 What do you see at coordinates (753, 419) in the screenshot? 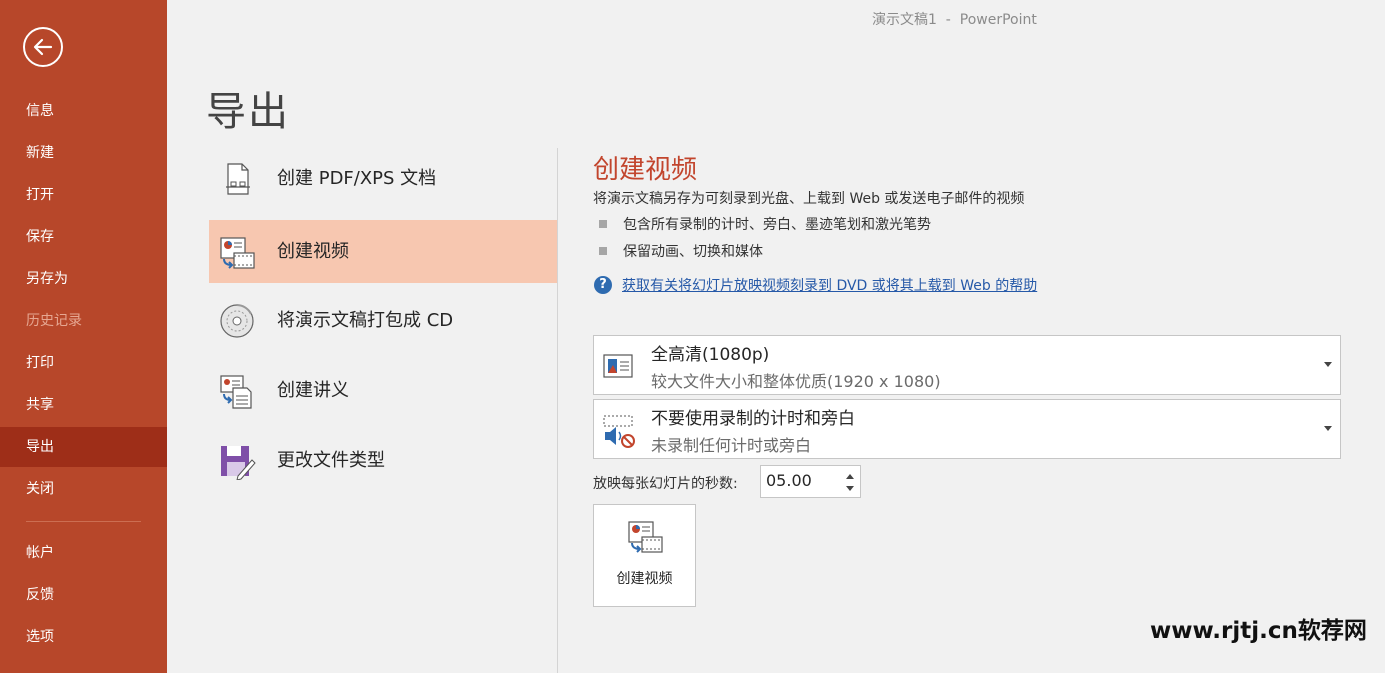
I see `timing-main-text: 不要使用录制的计时和旁白` at bounding box center [753, 419].